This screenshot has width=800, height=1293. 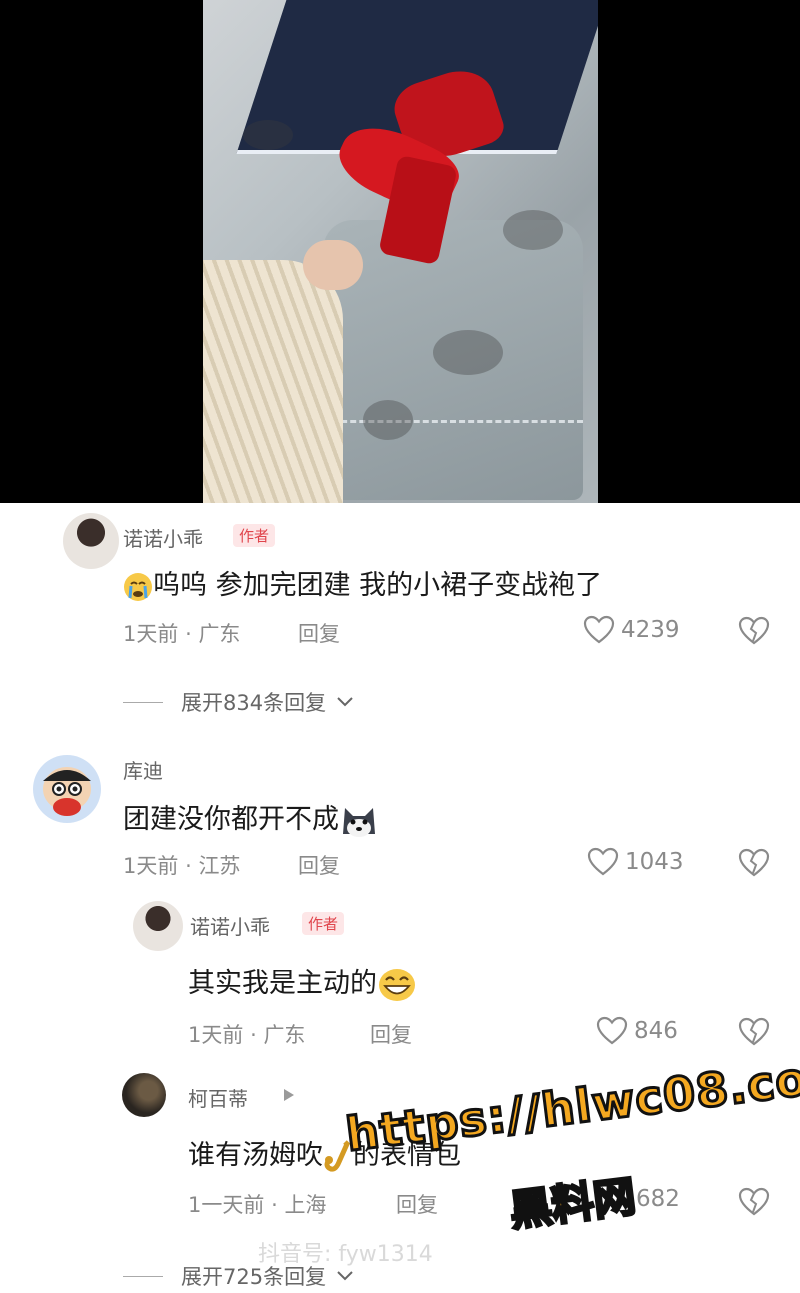 I want to click on comment-text: 其实我是主动的, so click(x=302, y=982).